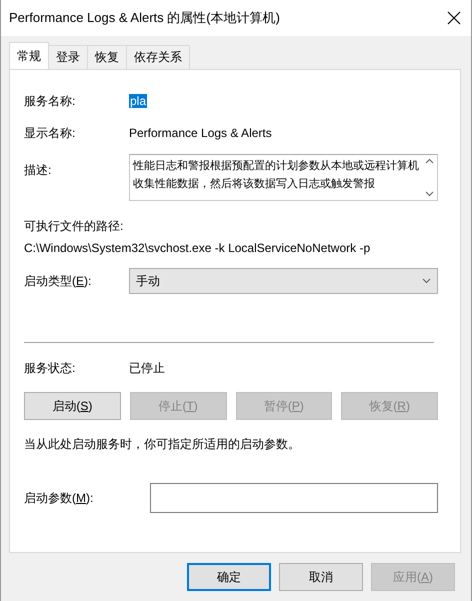  Describe the element at coordinates (29, 55) in the screenshot. I see `tab: 常规` at that location.